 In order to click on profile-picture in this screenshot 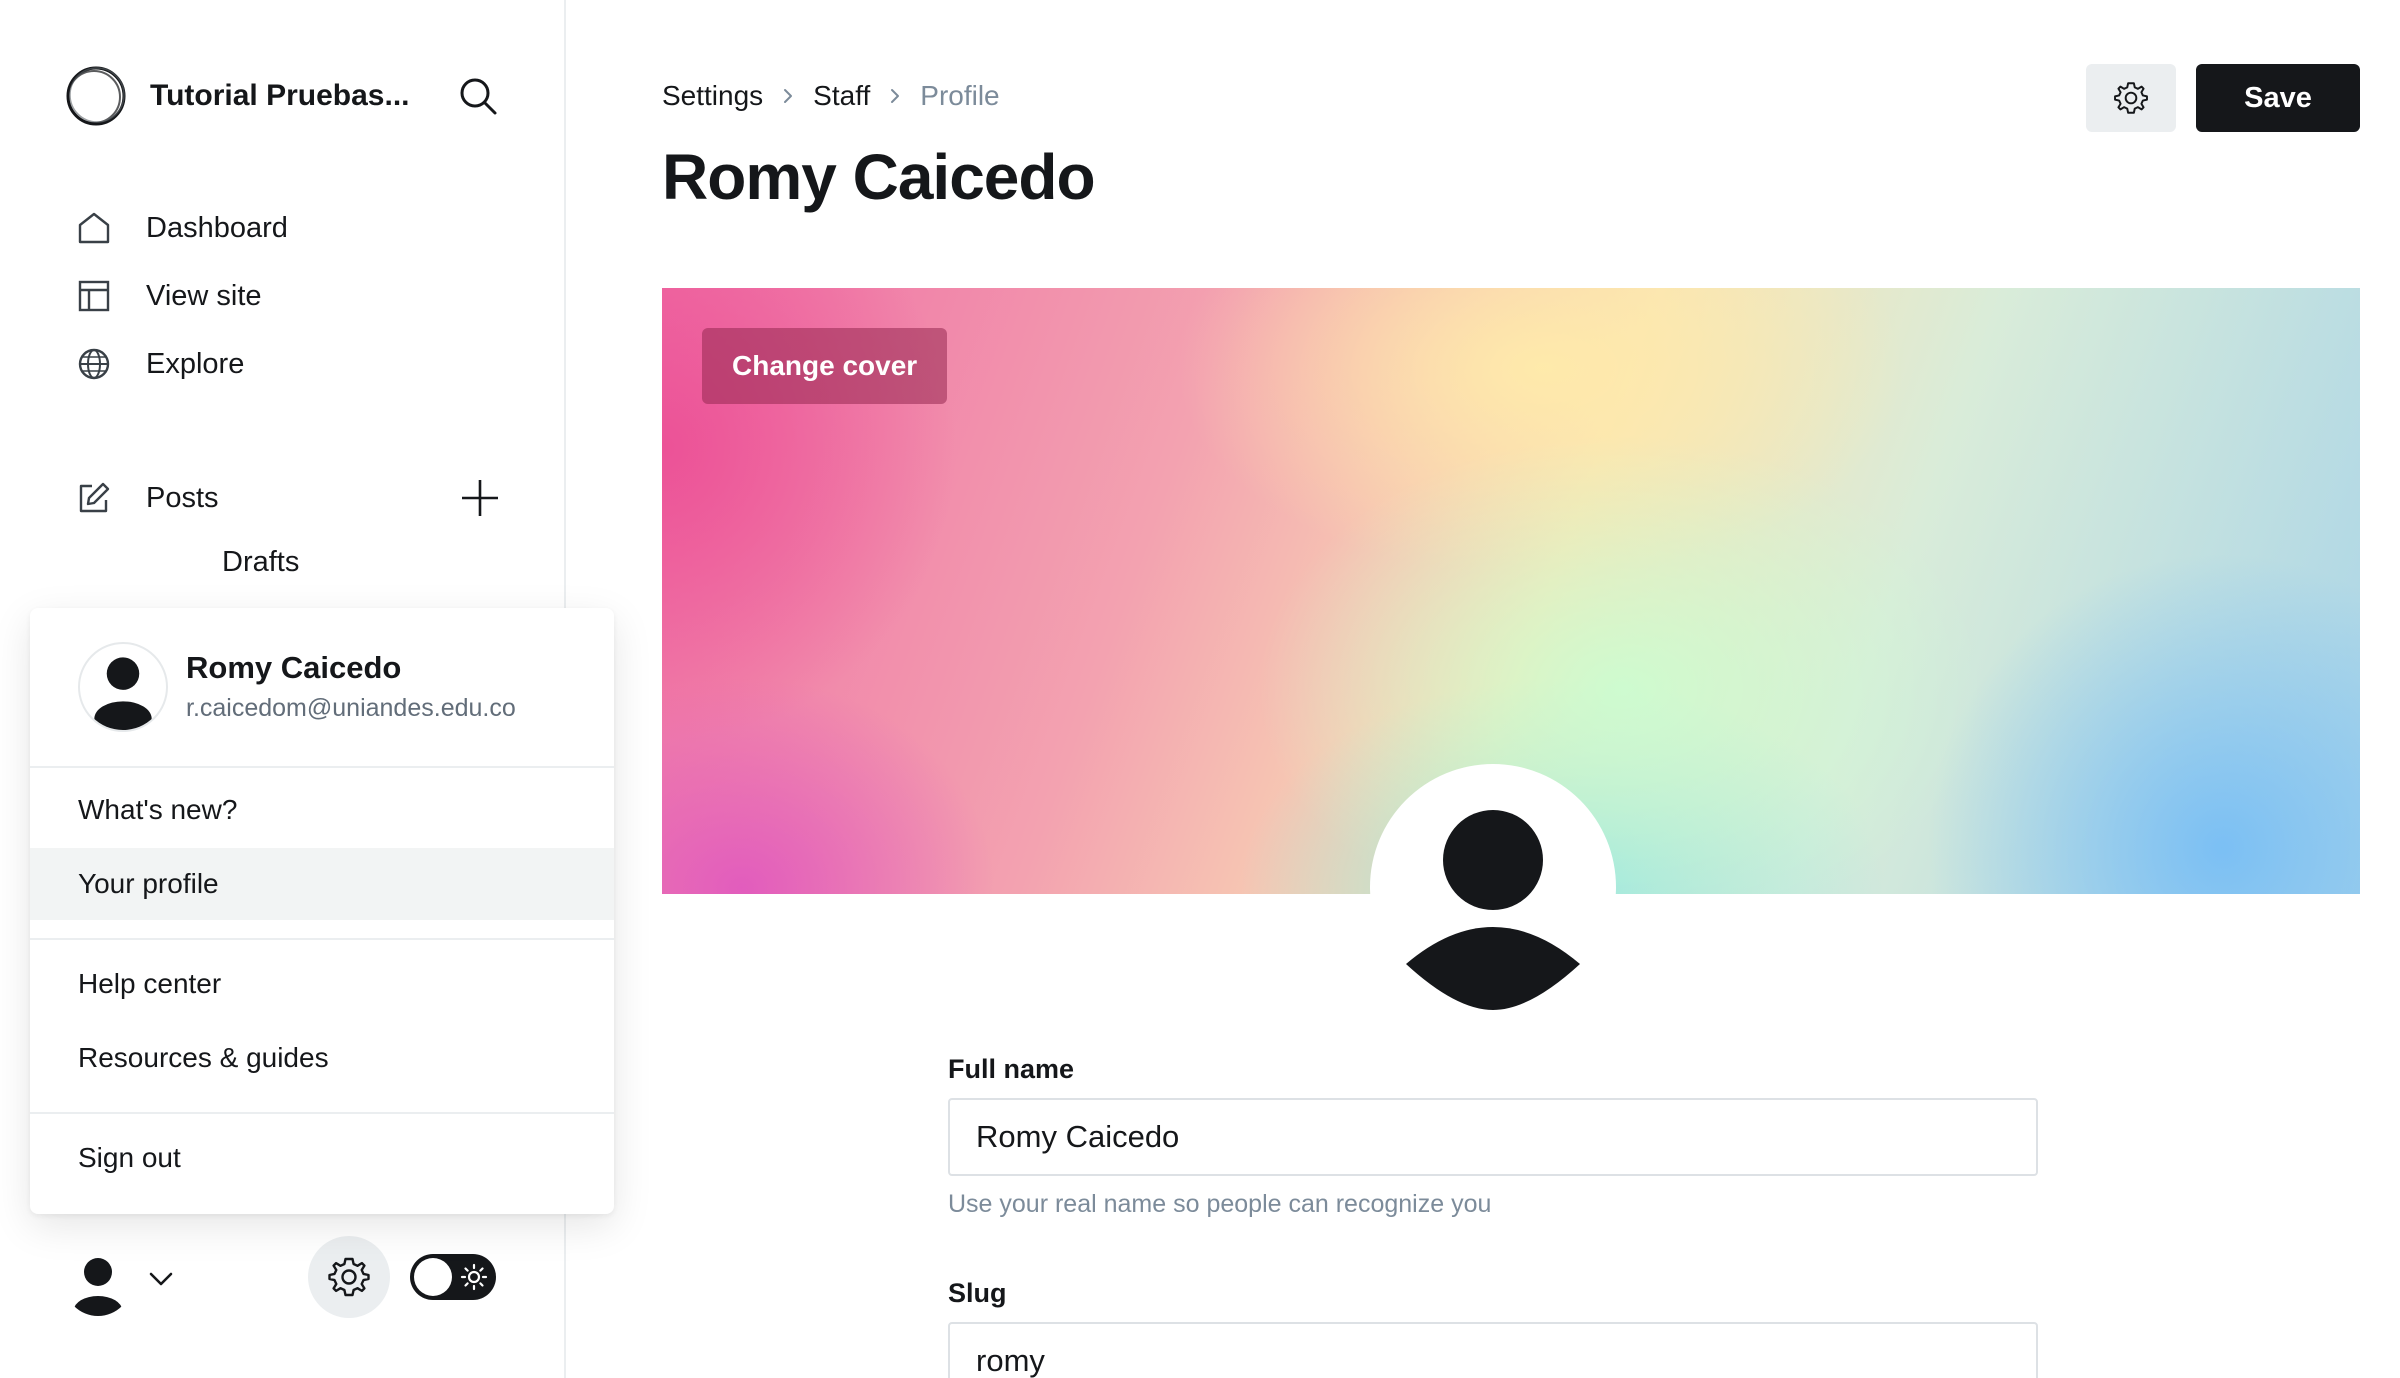, I will do `click(1493, 887)`.